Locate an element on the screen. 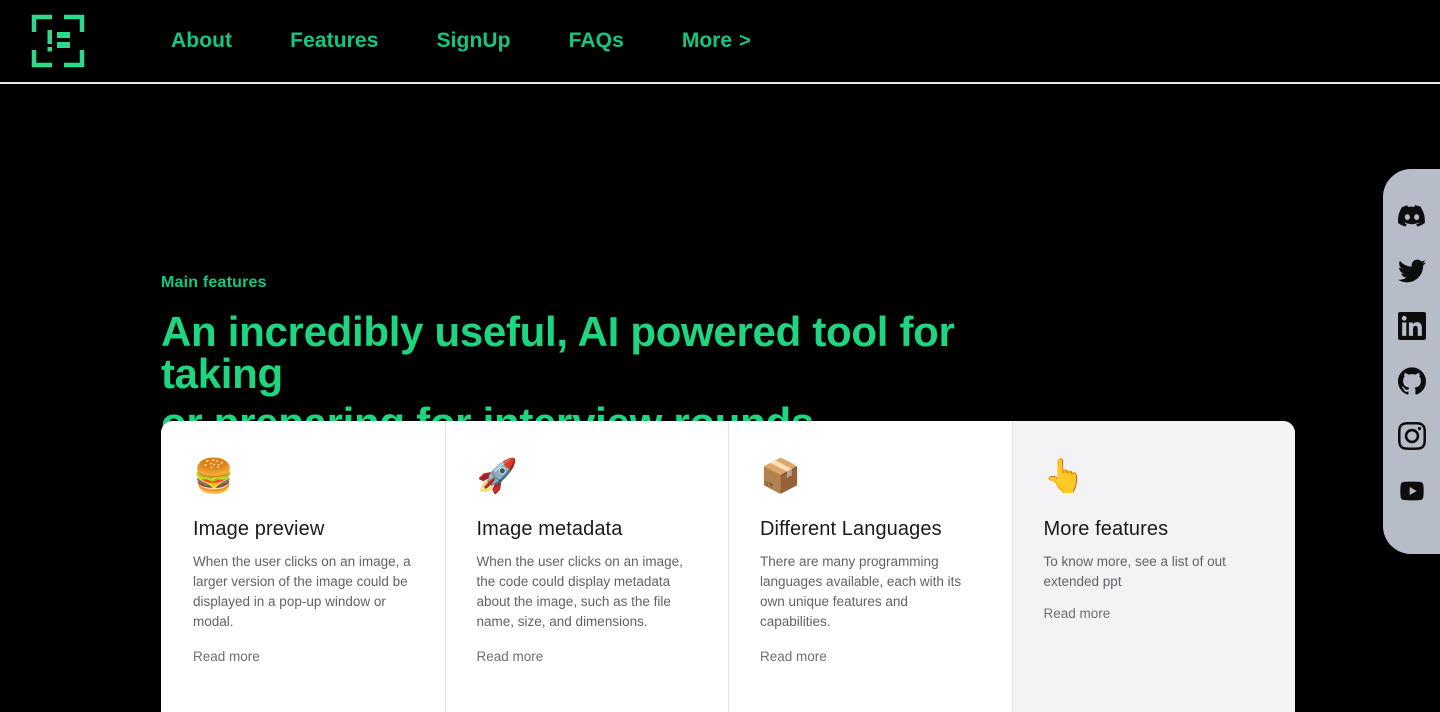  social-link-github is located at coordinates (1412, 381).